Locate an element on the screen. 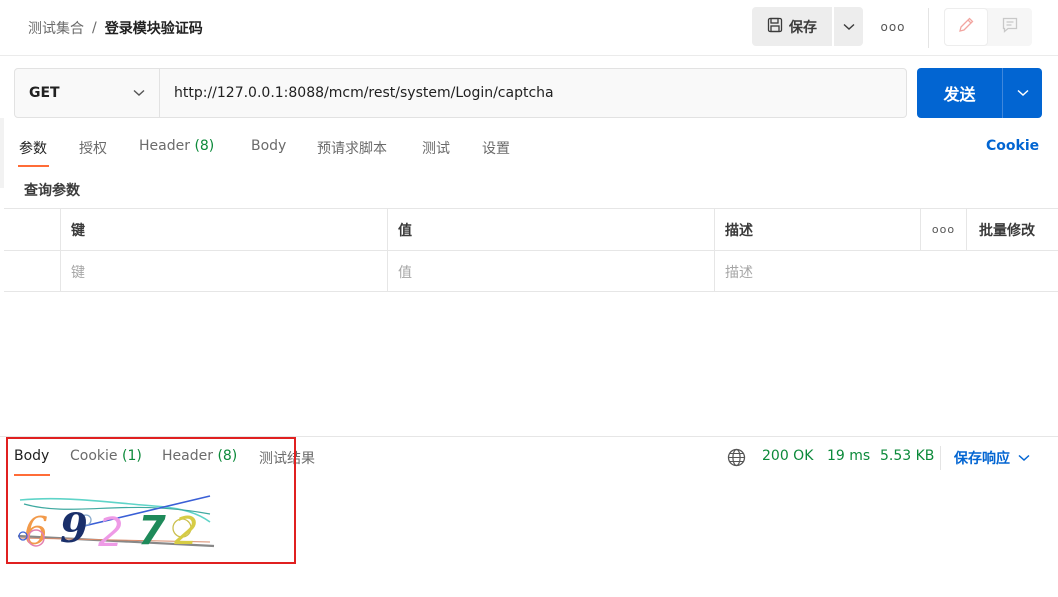 The width and height of the screenshot is (1058, 597). save-button: 保存 is located at coordinates (792, 26).